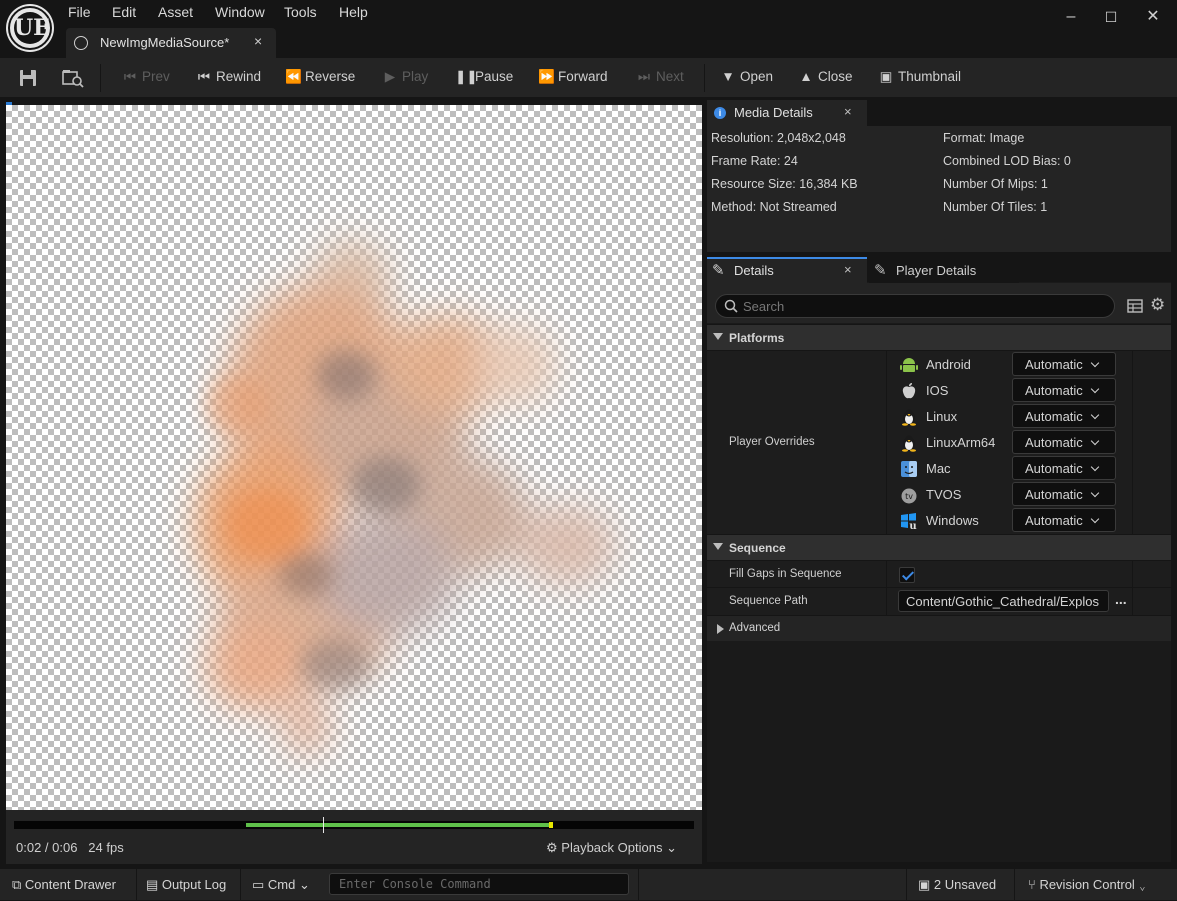 This screenshot has height=901, width=1177. What do you see at coordinates (886, 442) in the screenshot?
I see `column-divider` at bounding box center [886, 442].